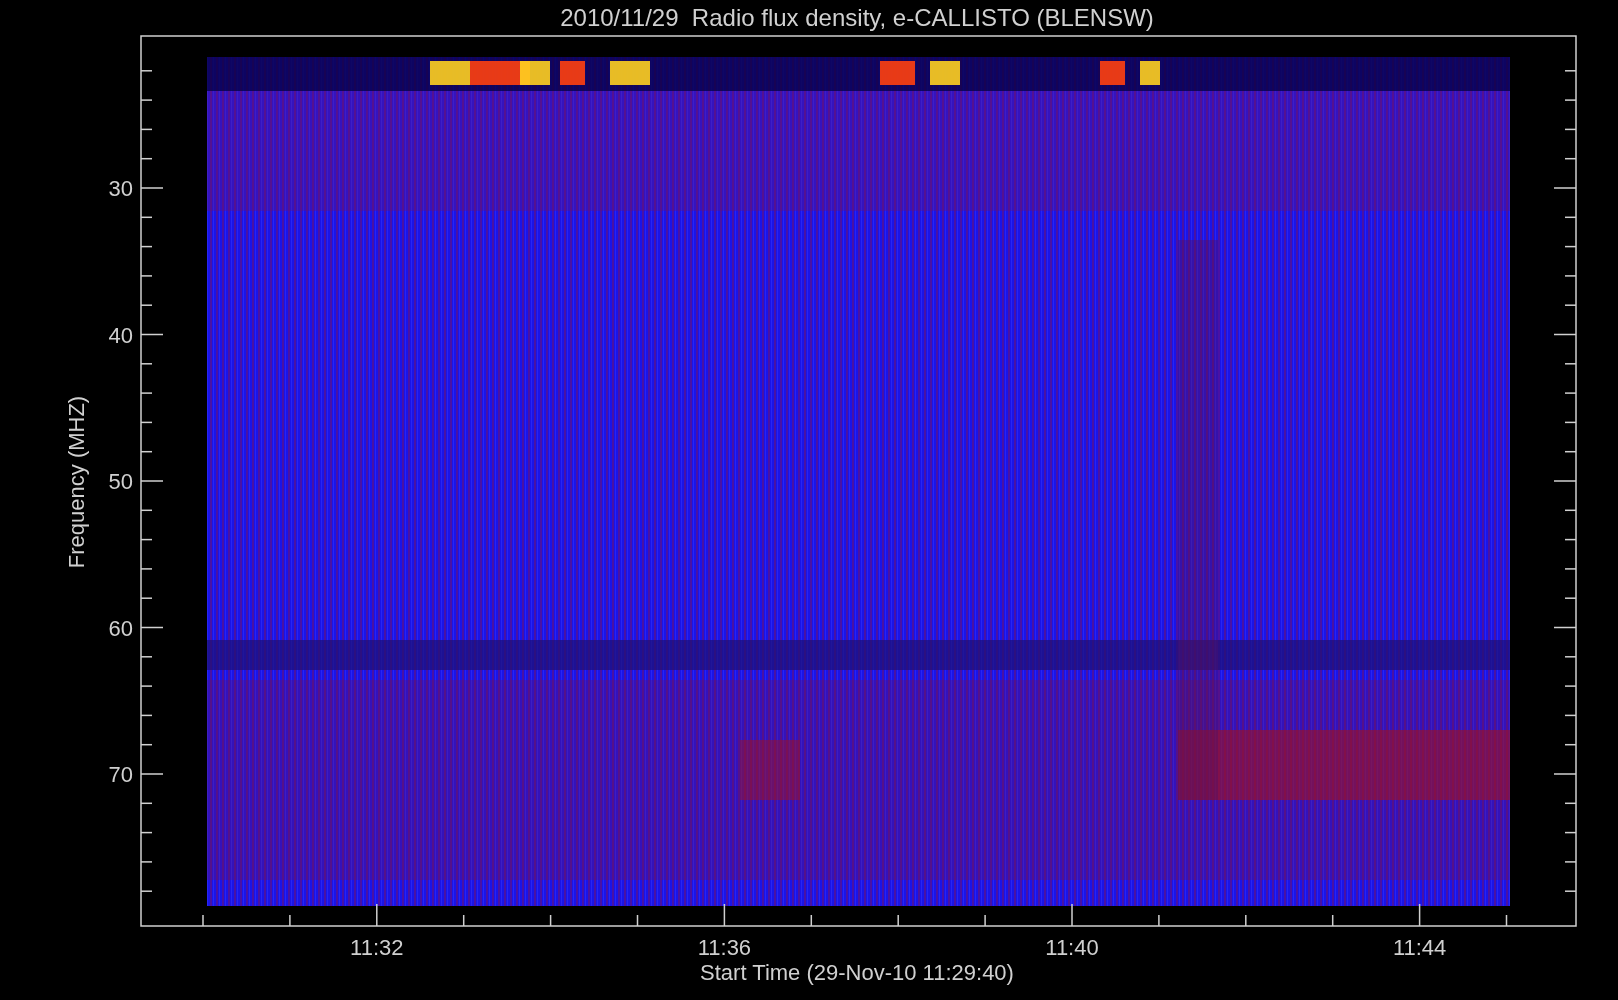 The height and width of the screenshot is (1000, 1618). What do you see at coordinates (120, 628) in the screenshot?
I see `y-tick-label: 60` at bounding box center [120, 628].